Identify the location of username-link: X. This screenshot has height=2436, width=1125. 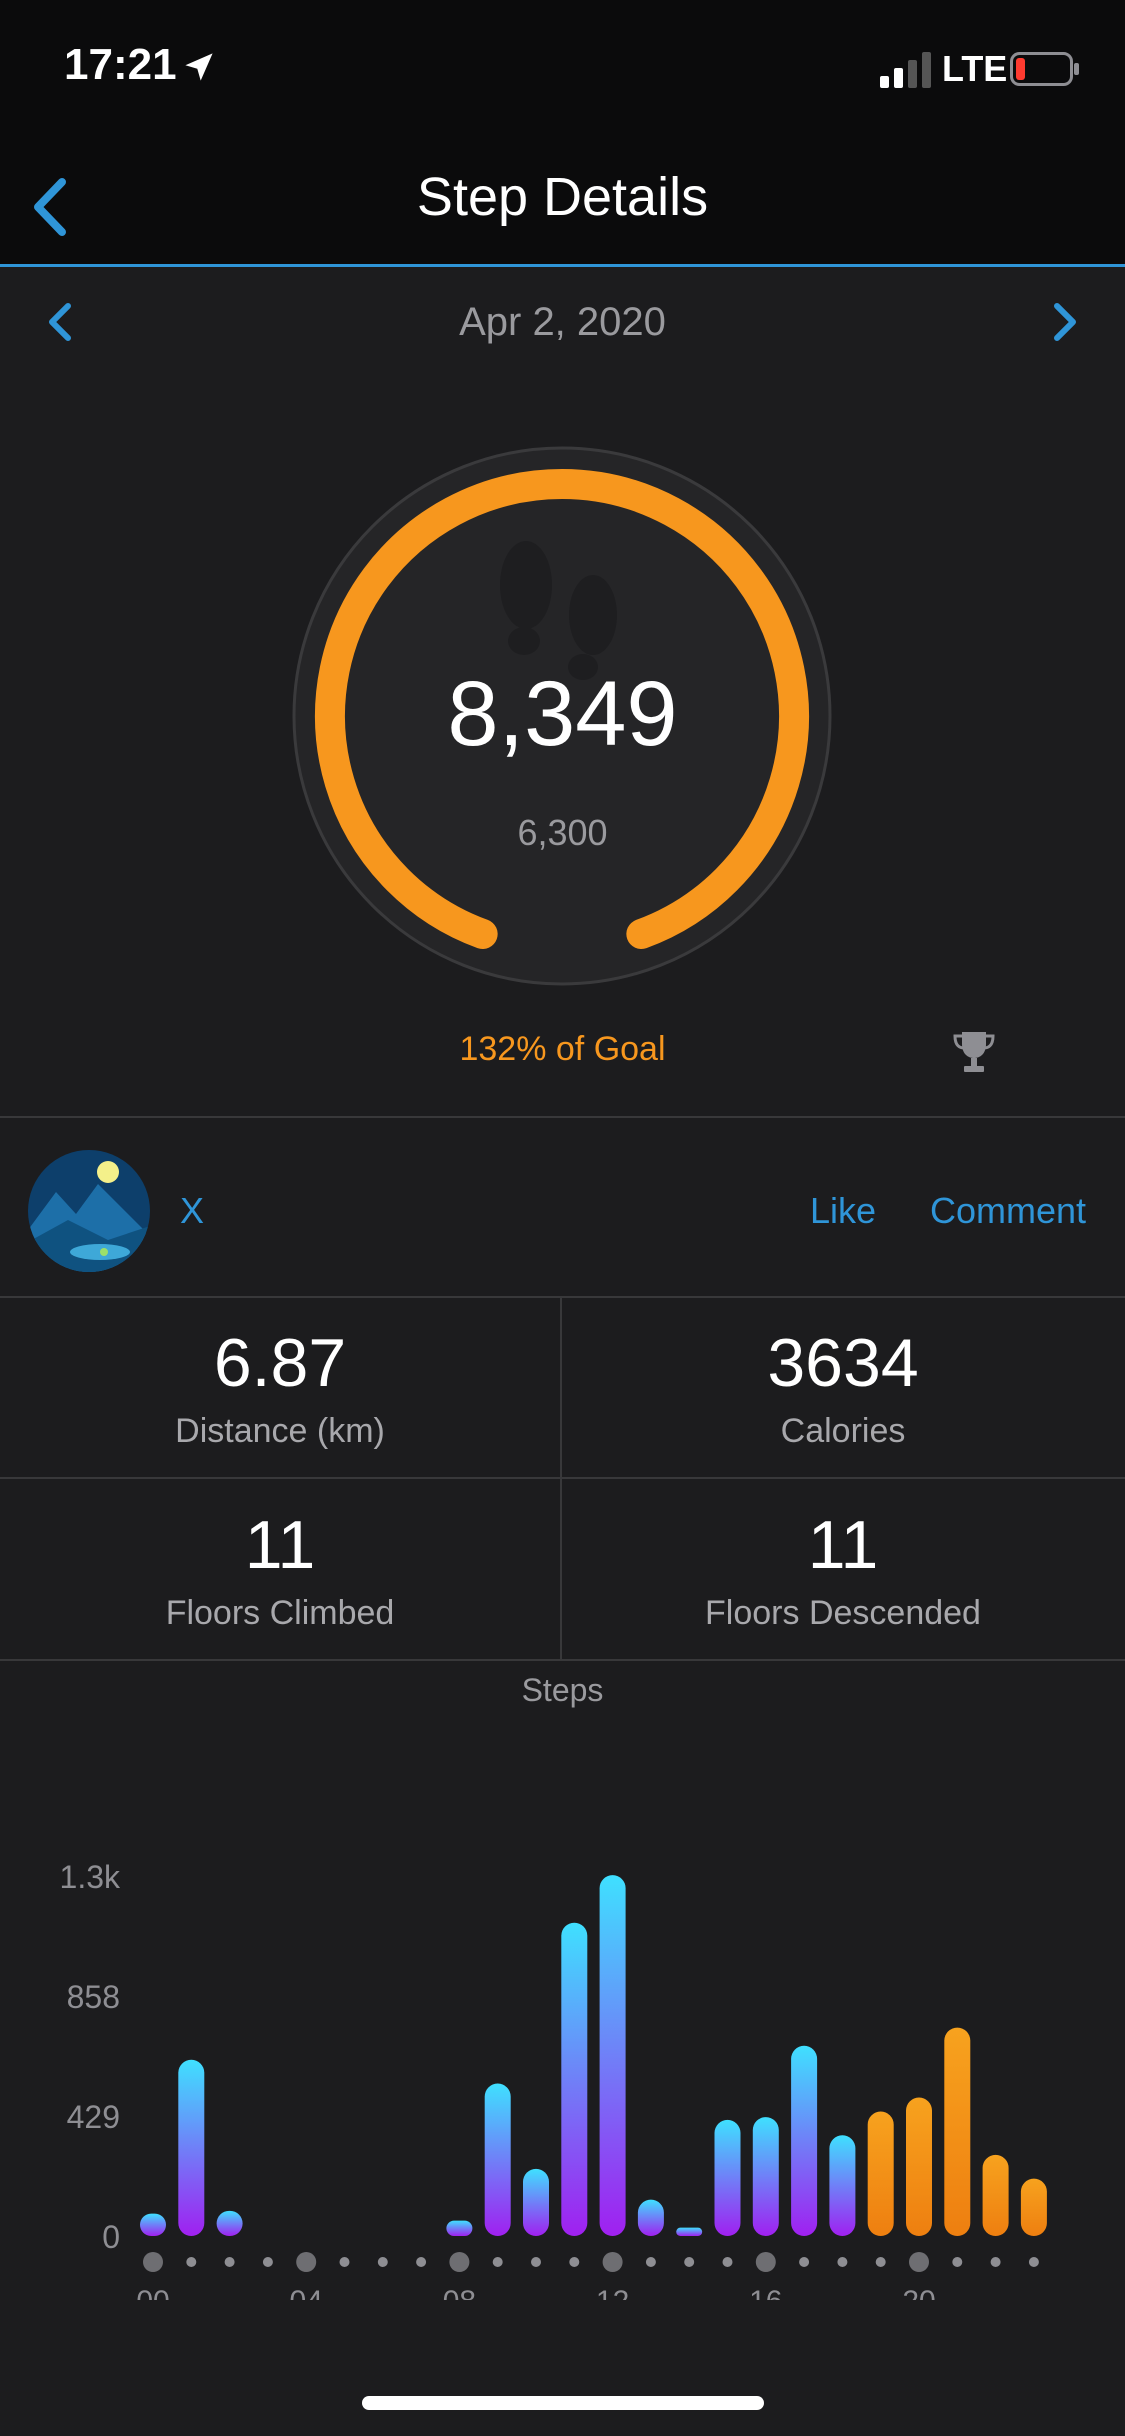
(192, 1211).